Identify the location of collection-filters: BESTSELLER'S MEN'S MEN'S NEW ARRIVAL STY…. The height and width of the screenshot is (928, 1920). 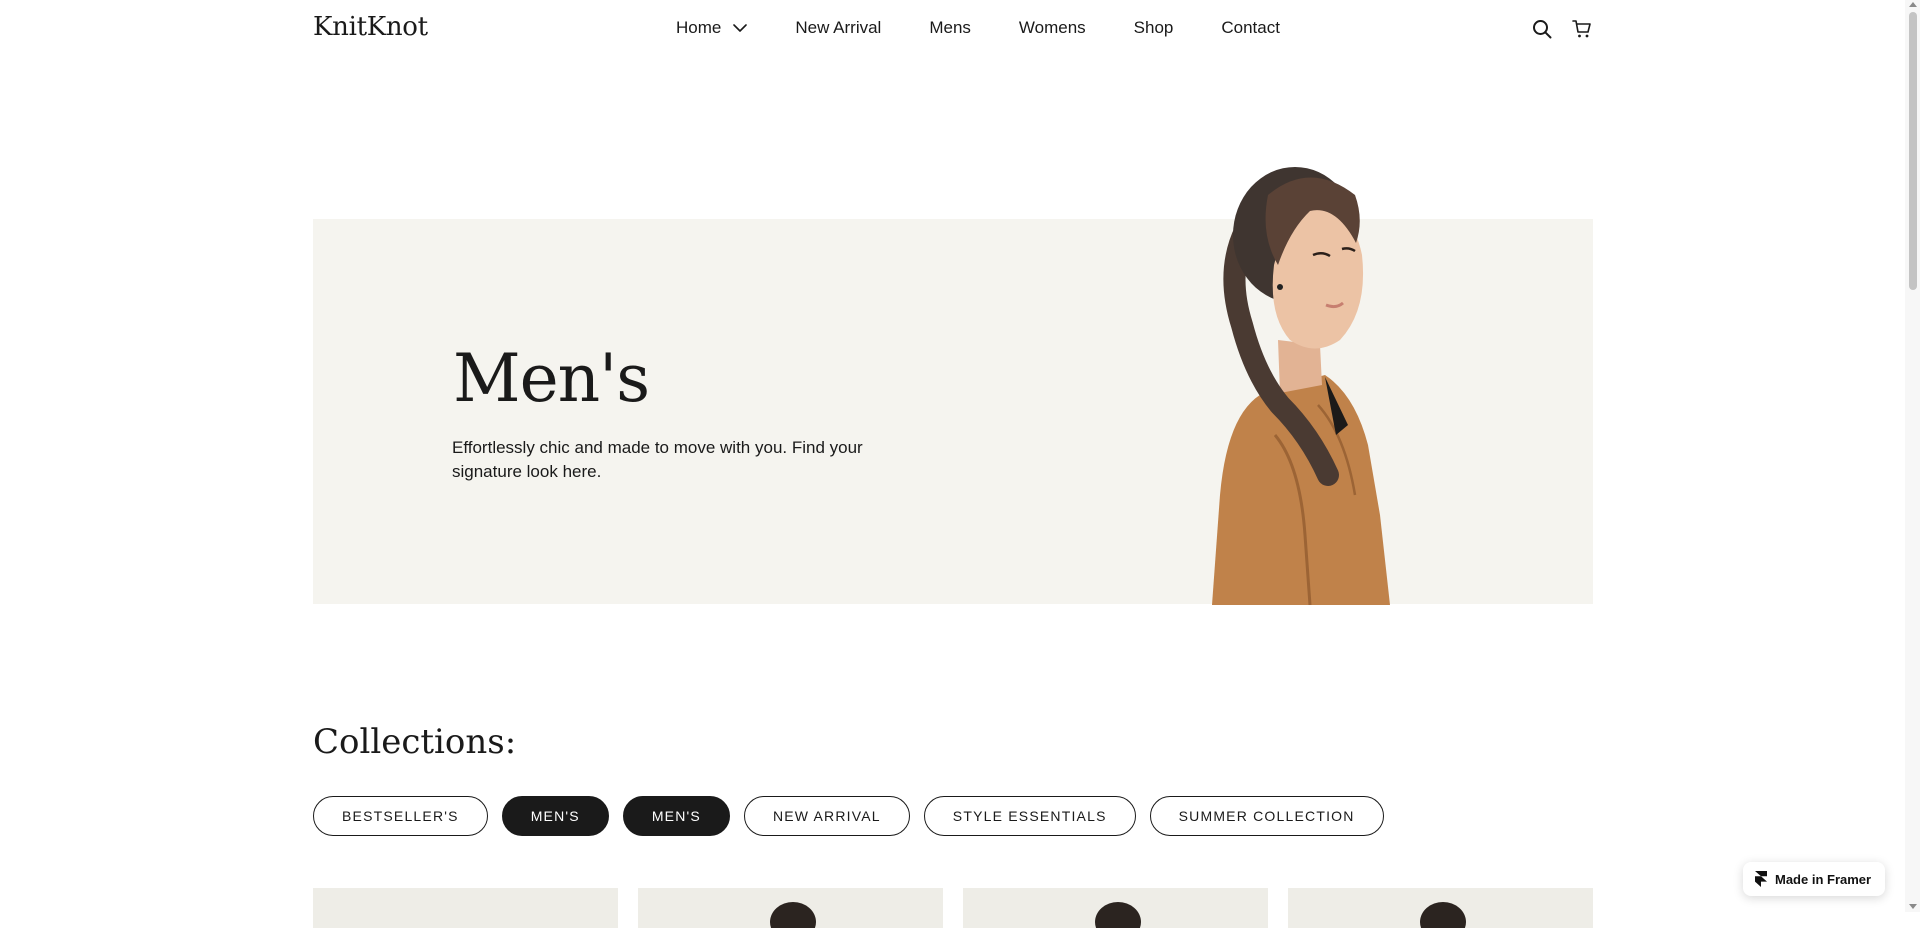
(848, 816).